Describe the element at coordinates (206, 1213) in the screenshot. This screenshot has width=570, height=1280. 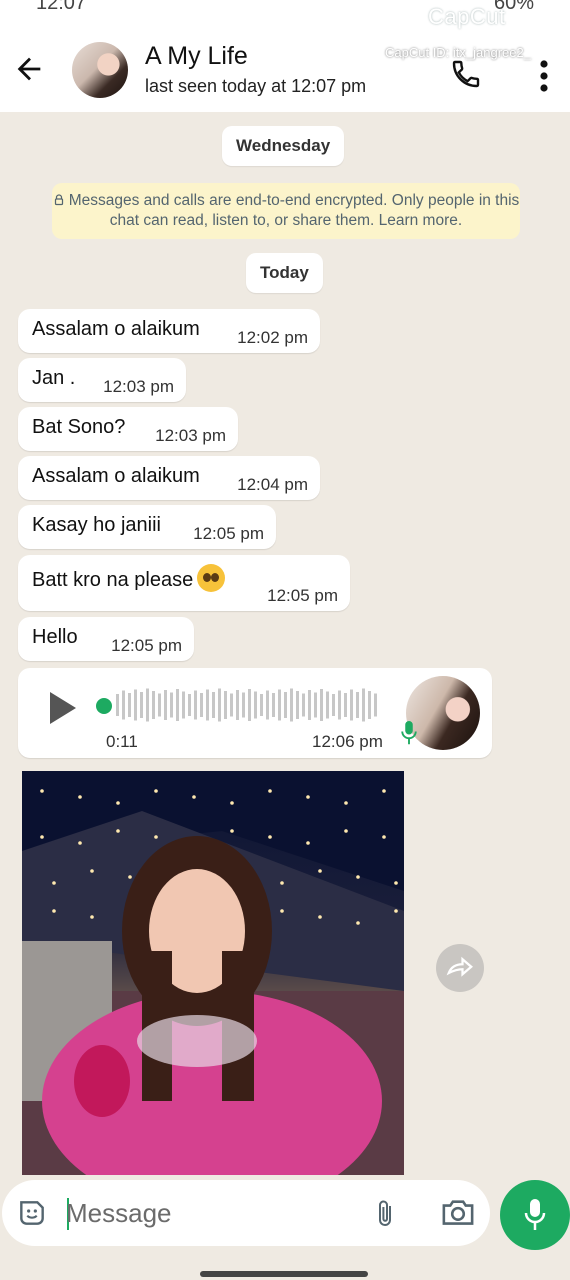
I see `message-input` at that location.